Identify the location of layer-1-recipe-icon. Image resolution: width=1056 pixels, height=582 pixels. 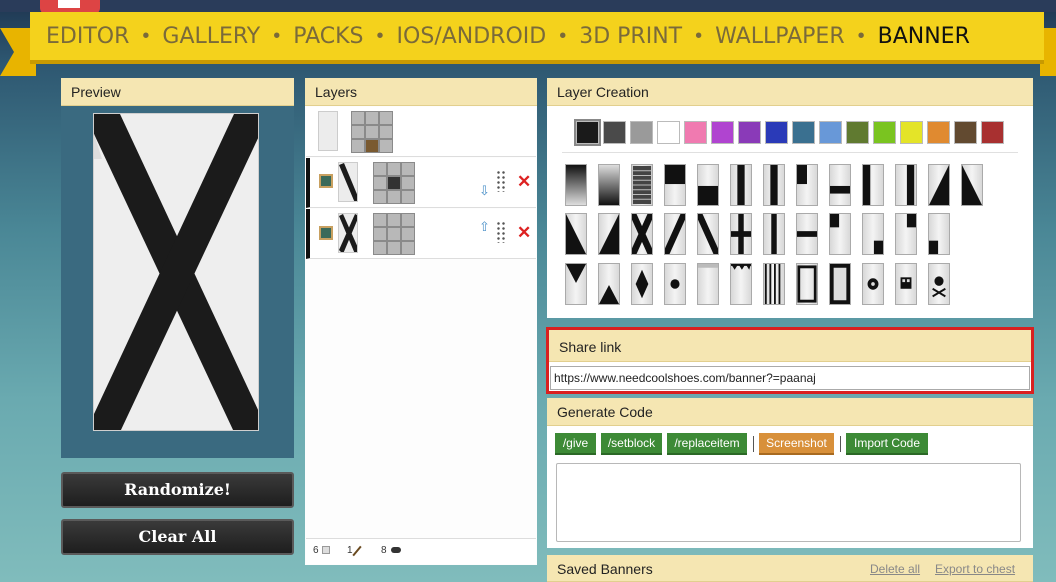
(394, 183).